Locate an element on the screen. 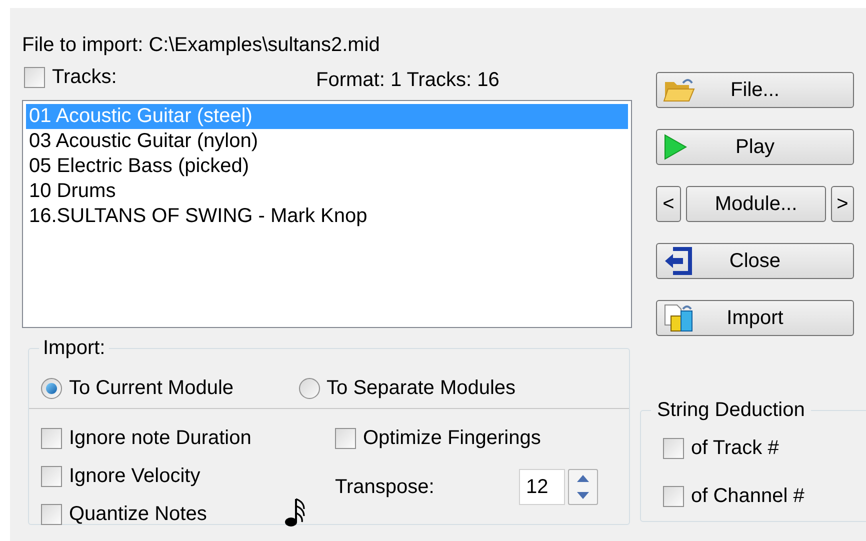 Image resolution: width=866 pixels, height=541 pixels. checkbox-label: Ignore note Duration is located at coordinates (160, 438).